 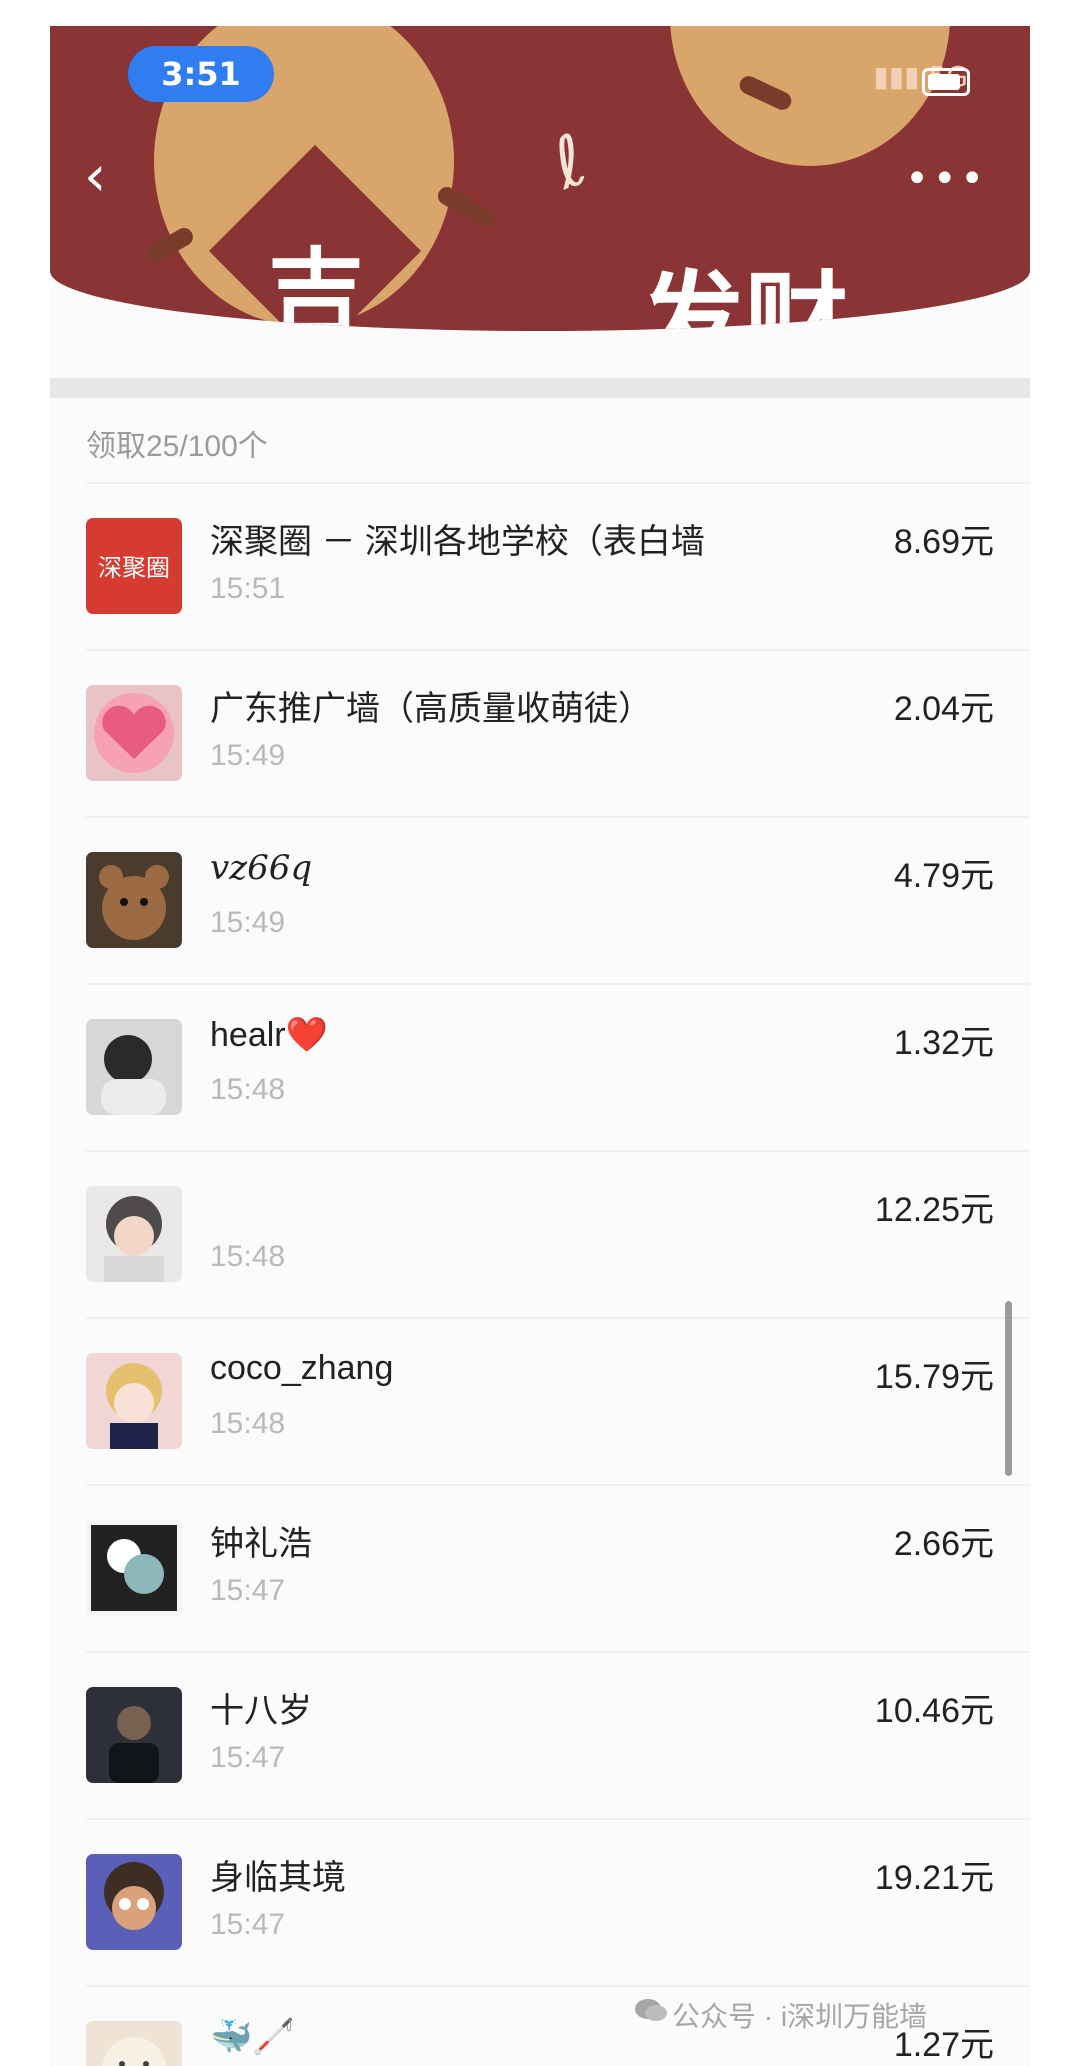 I want to click on list-item: vz66q 15:49 4.79元, so click(x=558, y=899).